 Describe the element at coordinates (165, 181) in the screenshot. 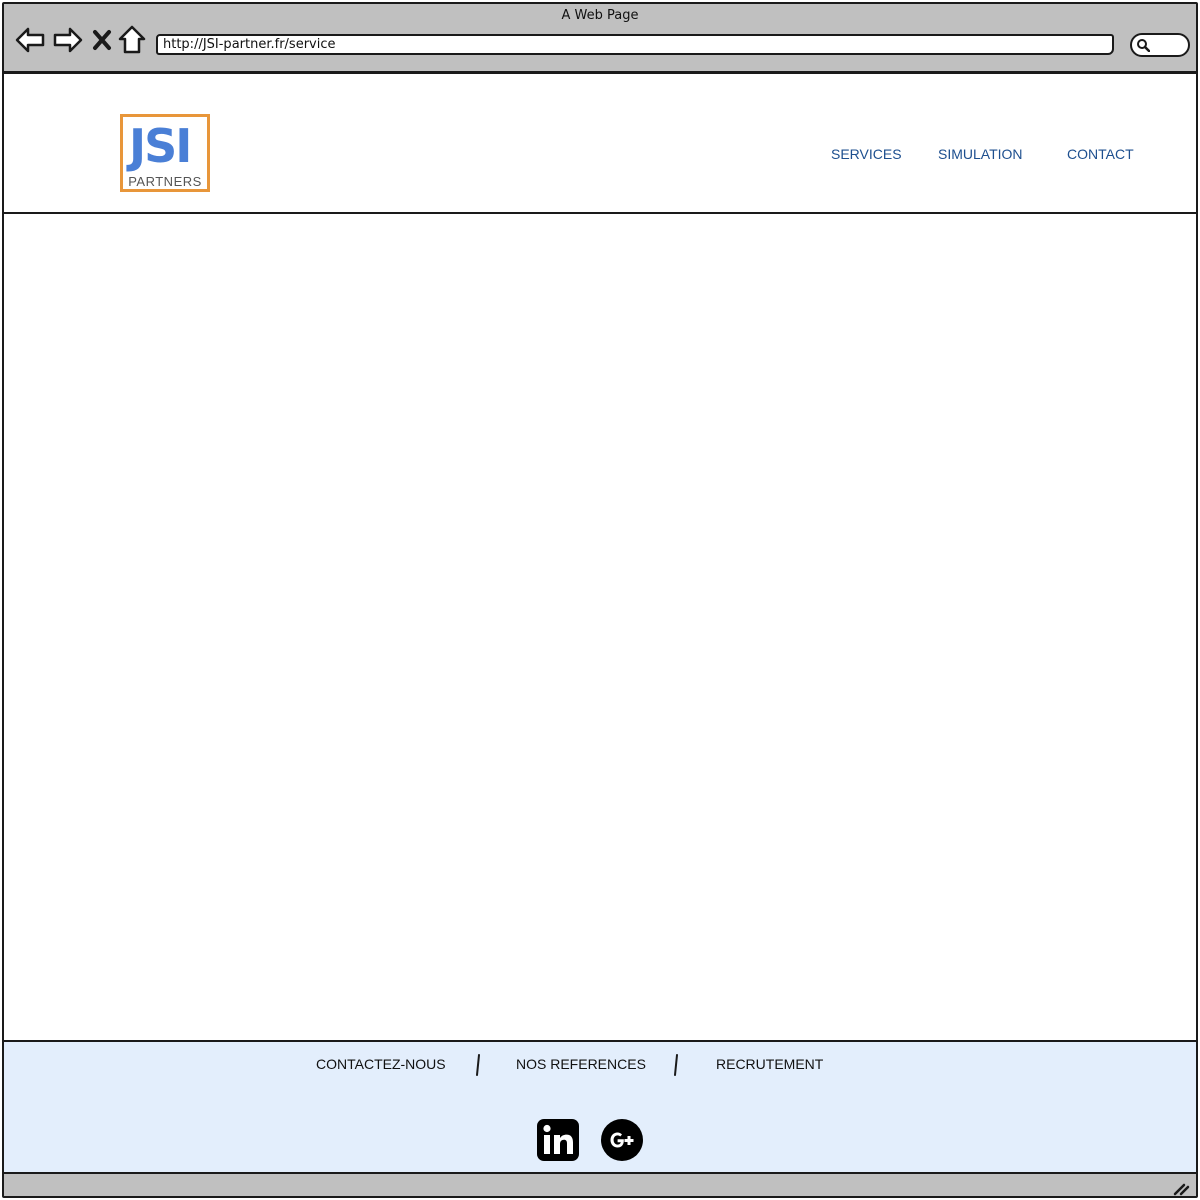

I see `logo-subtitle: PARTNERS` at that location.